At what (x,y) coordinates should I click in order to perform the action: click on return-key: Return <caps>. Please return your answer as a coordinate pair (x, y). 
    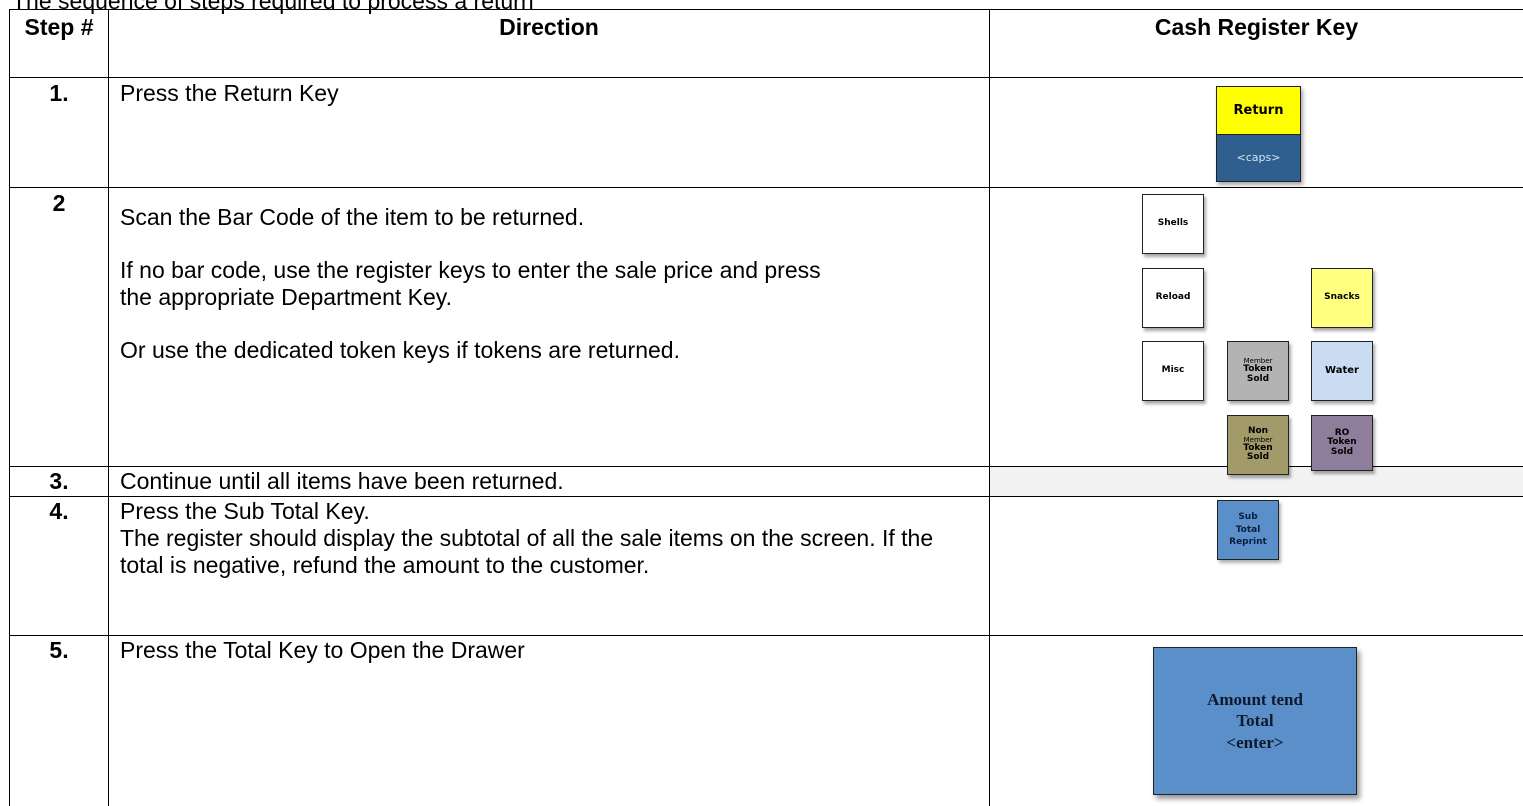
    Looking at the image, I should click on (1258, 134).